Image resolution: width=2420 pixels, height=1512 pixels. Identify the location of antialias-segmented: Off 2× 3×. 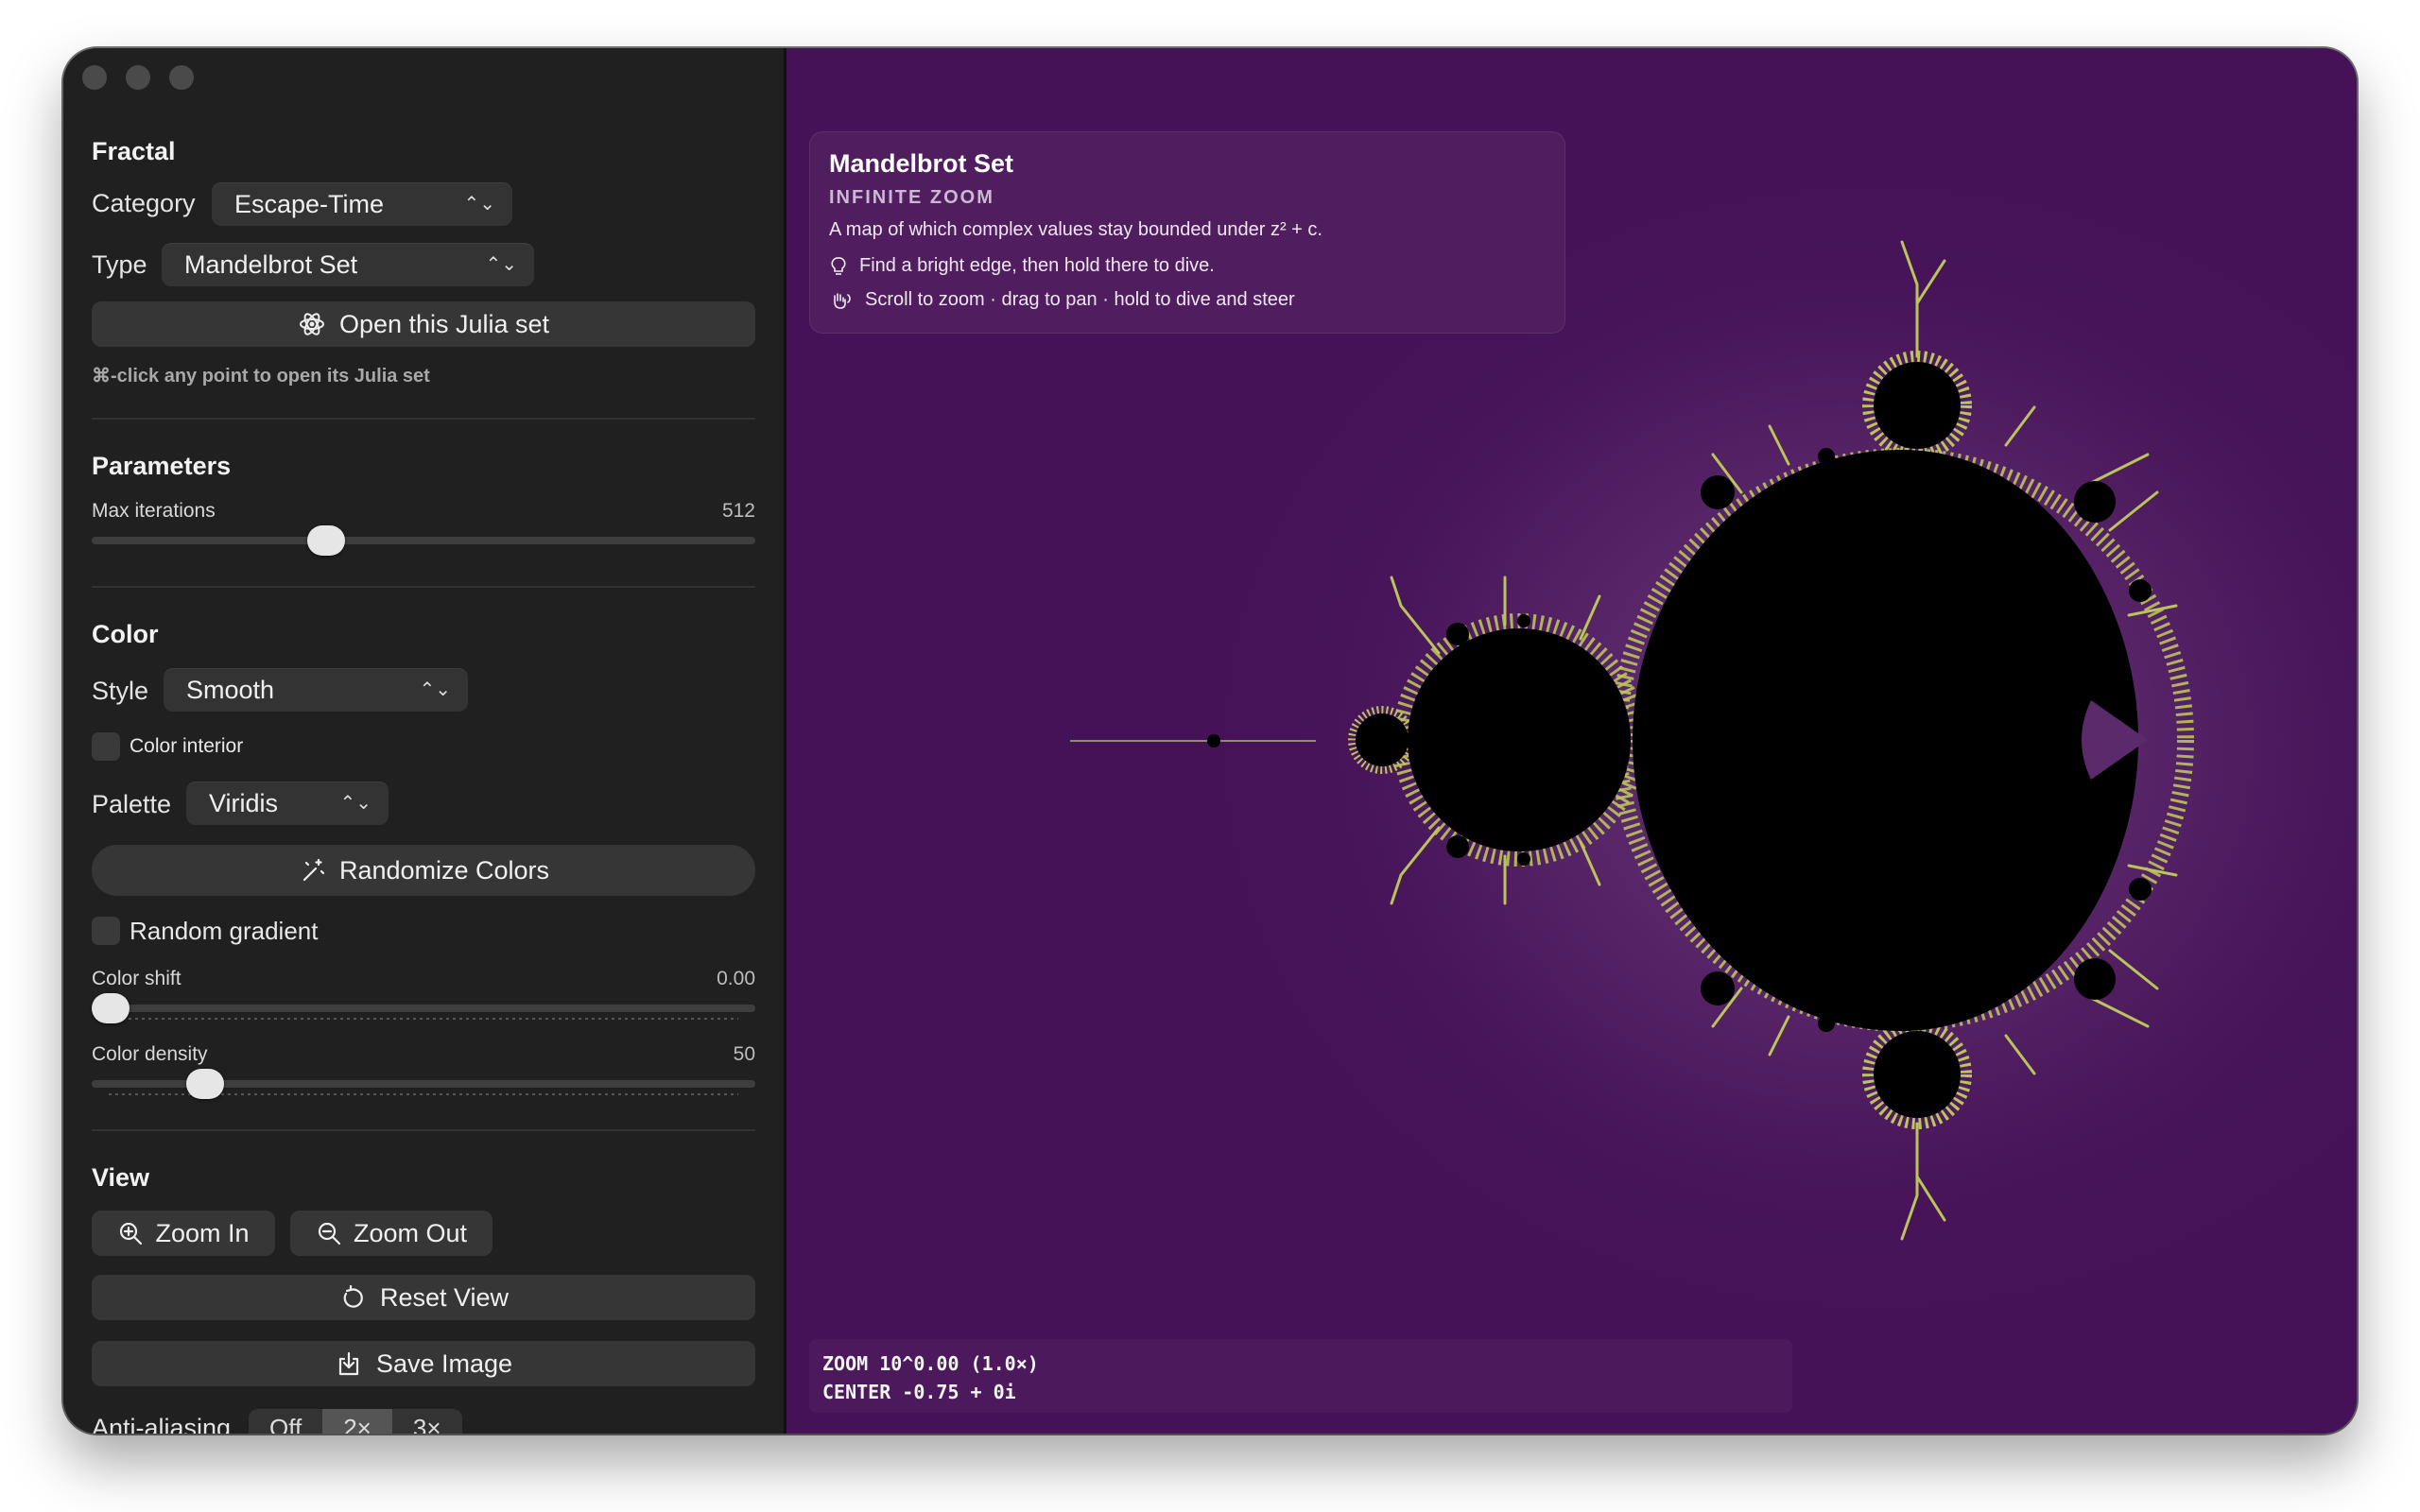
(355, 1421).